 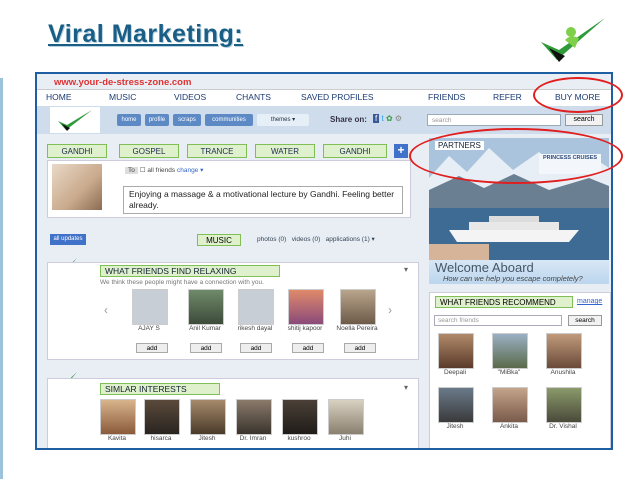 What do you see at coordinates (119, 420) in the screenshot?
I see `similar-person-1: Kavita` at bounding box center [119, 420].